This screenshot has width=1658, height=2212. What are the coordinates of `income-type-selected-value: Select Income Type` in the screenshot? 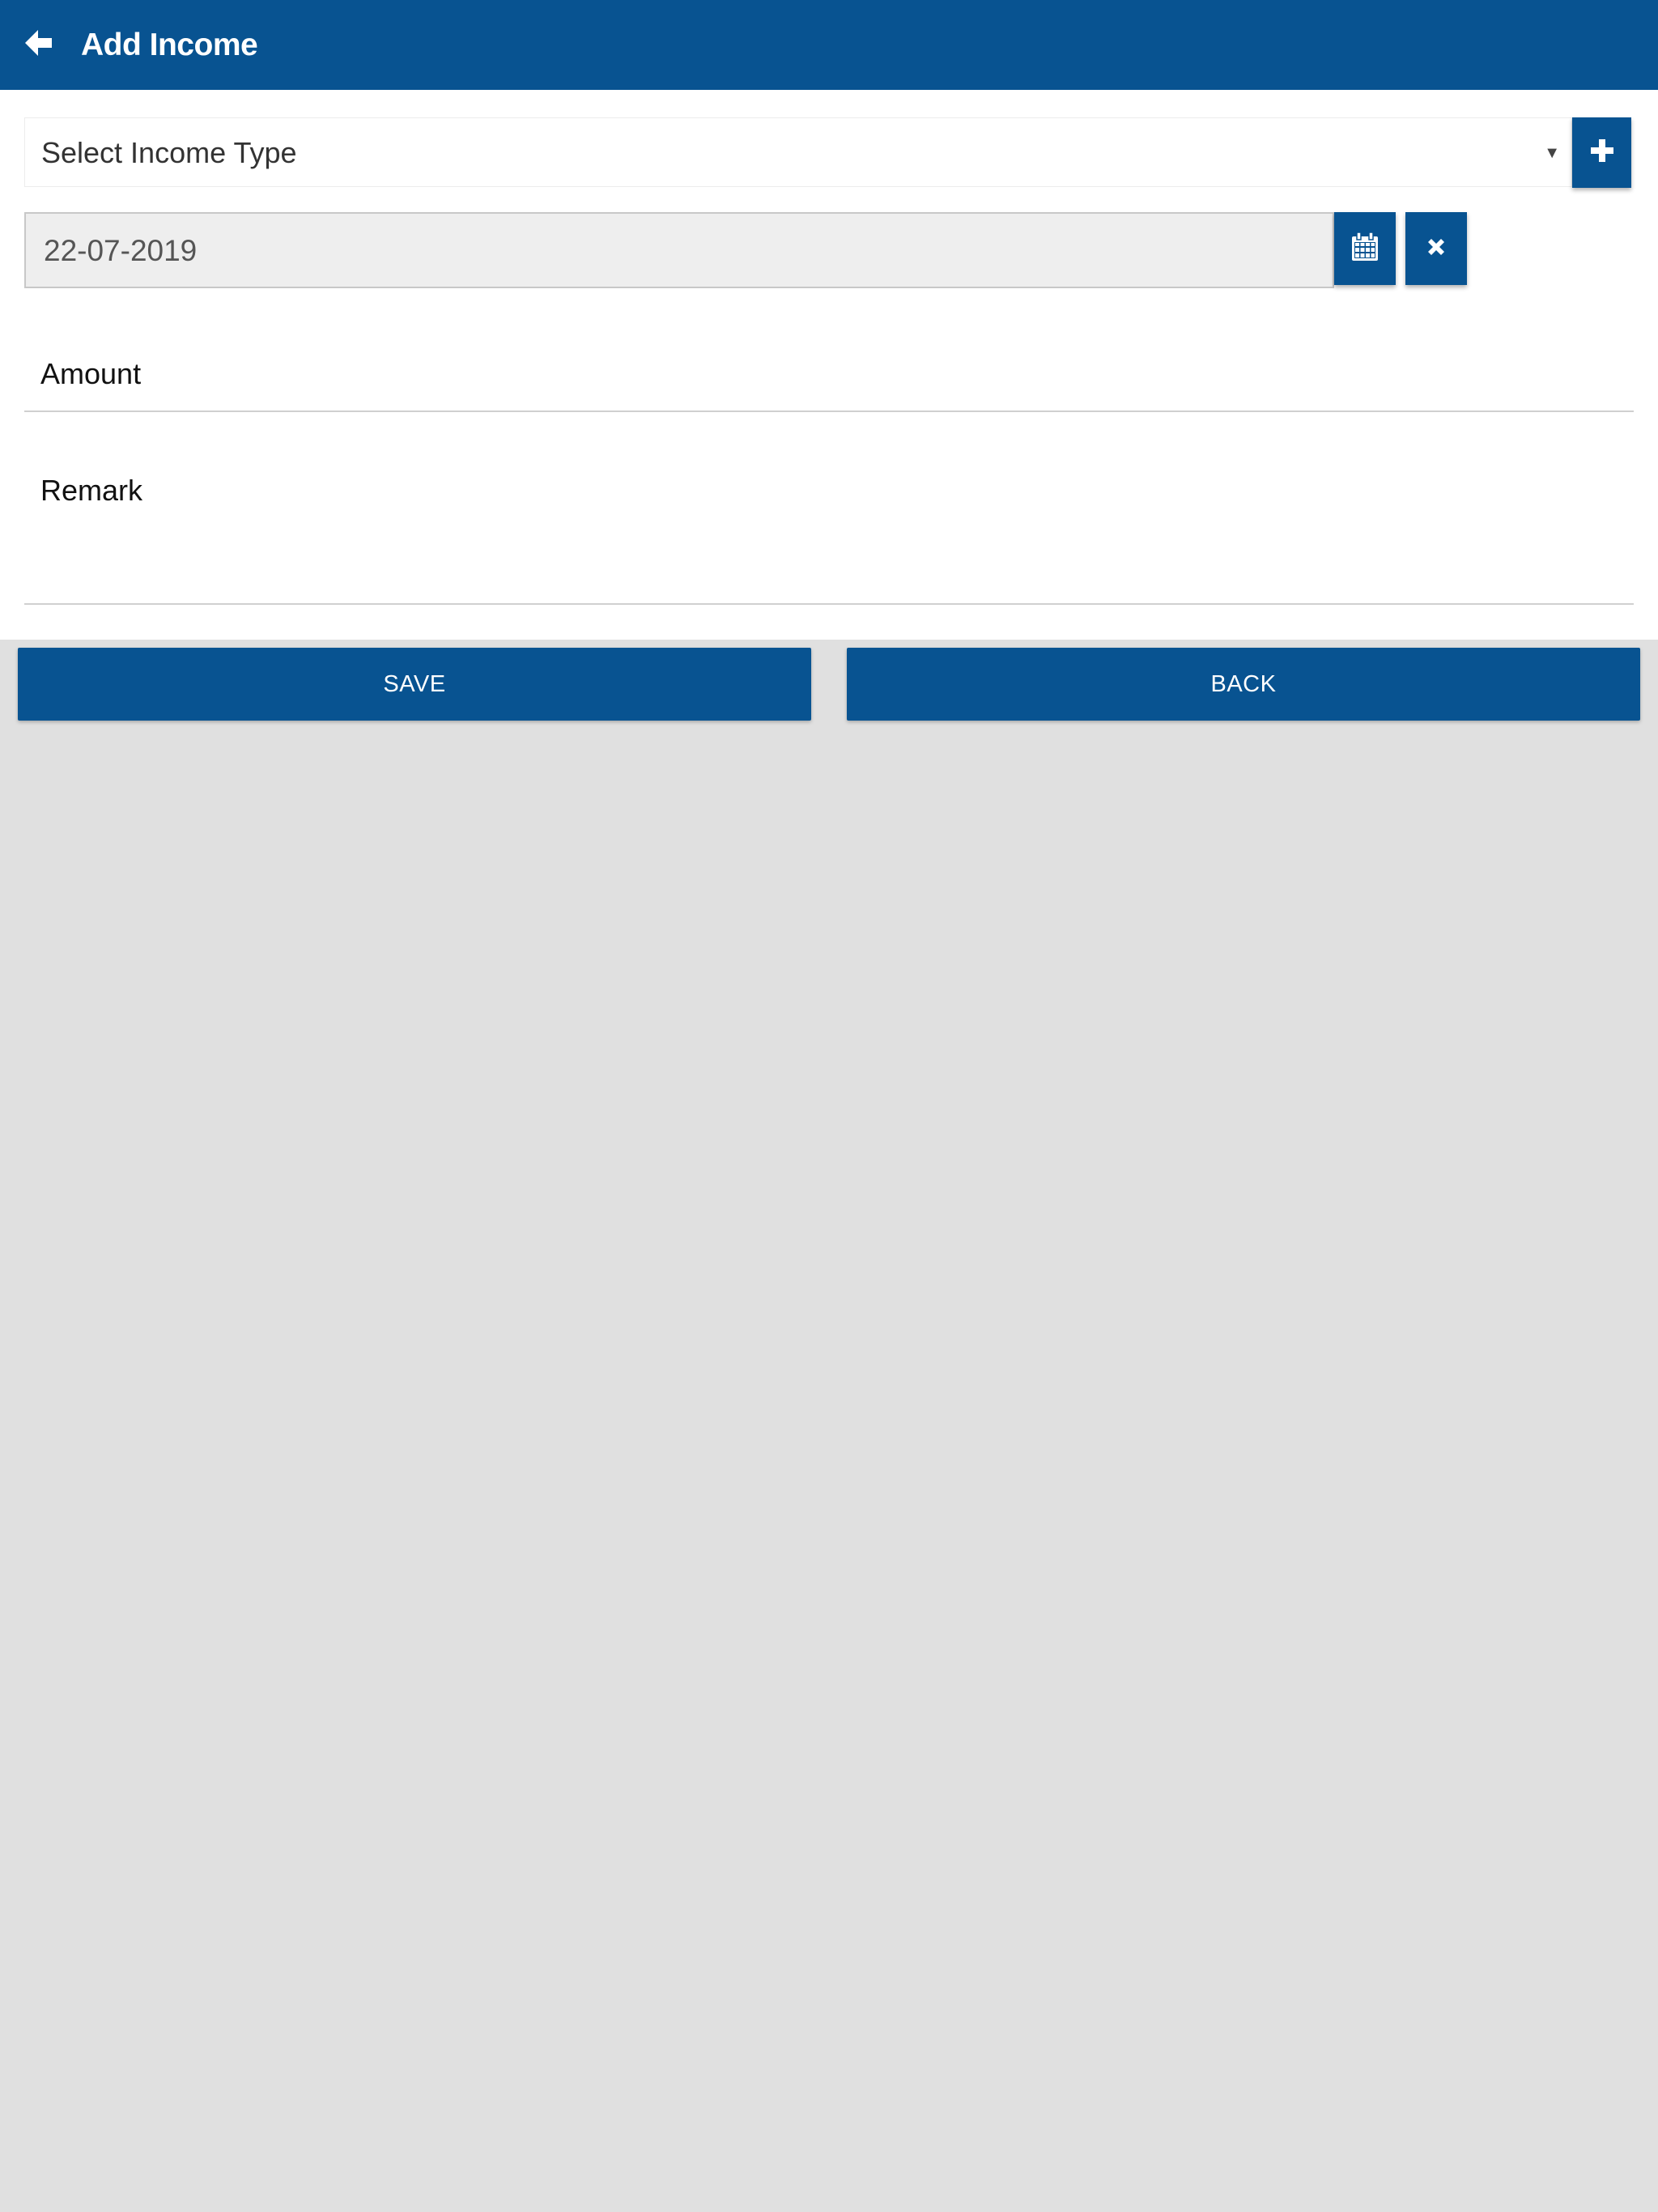 It's located at (169, 153).